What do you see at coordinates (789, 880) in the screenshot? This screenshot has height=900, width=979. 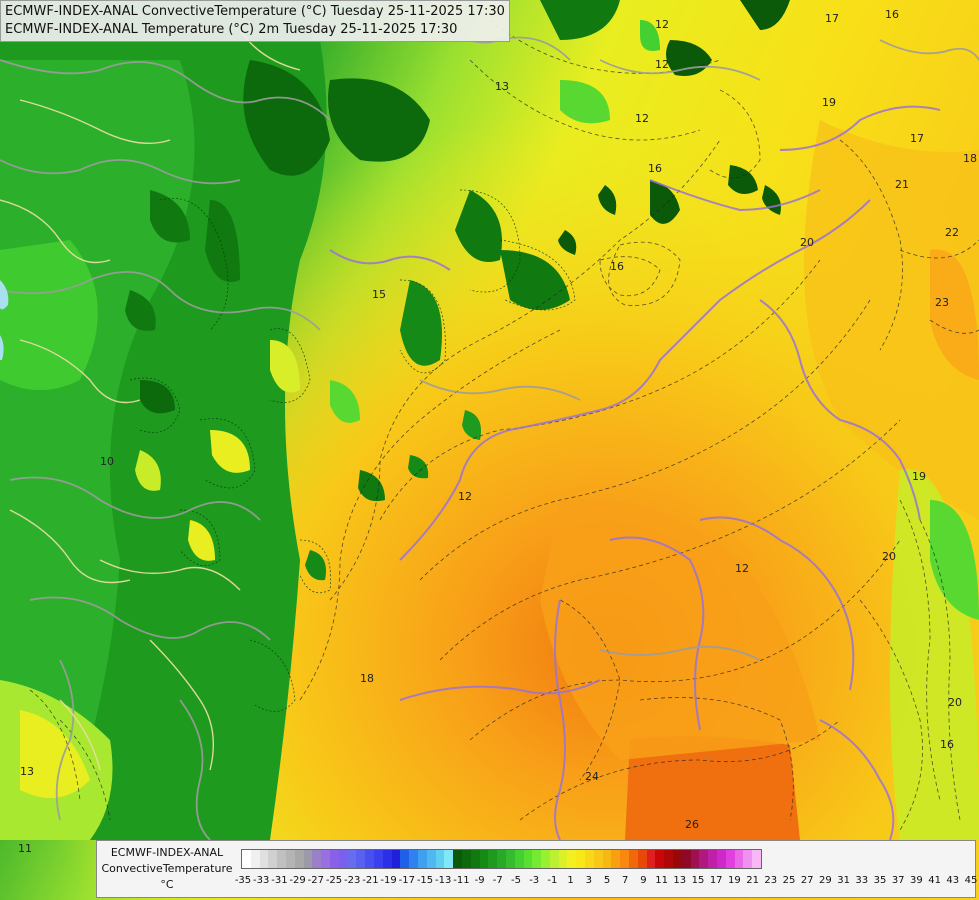 I see `legend-tick-label: 25` at bounding box center [789, 880].